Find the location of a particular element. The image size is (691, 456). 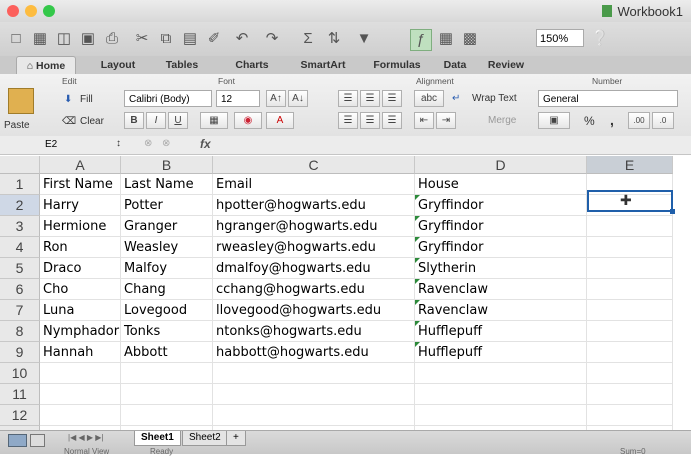

normal-view-icon is located at coordinates (17, 440).